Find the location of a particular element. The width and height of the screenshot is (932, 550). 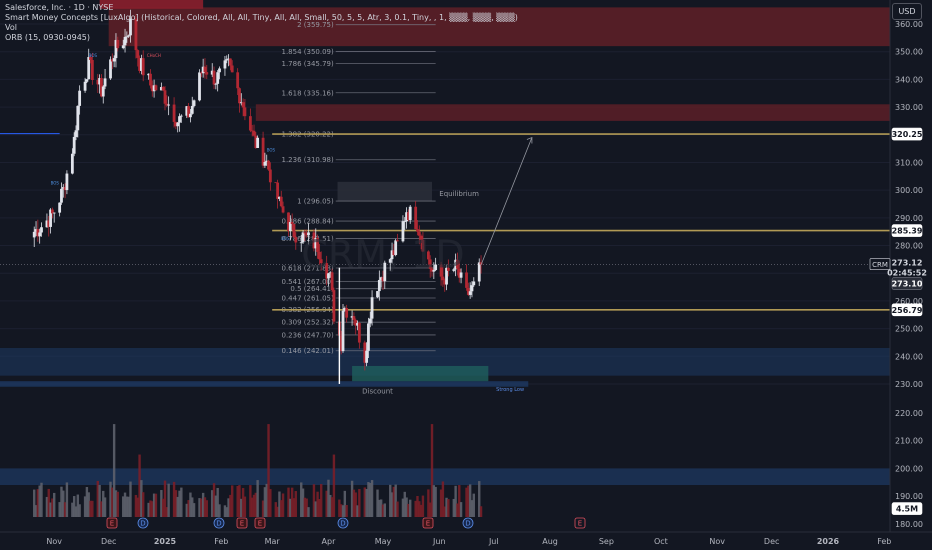

indicator-vol-label: Vol is located at coordinates (261, 28).